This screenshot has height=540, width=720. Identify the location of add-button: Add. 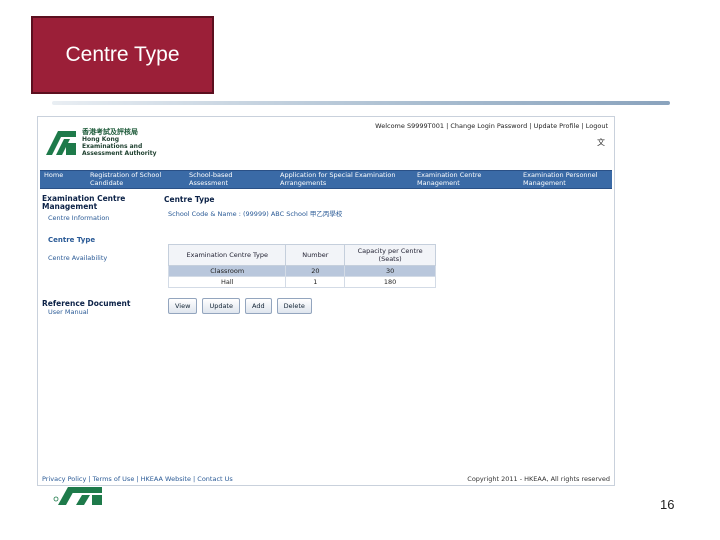
(258, 306).